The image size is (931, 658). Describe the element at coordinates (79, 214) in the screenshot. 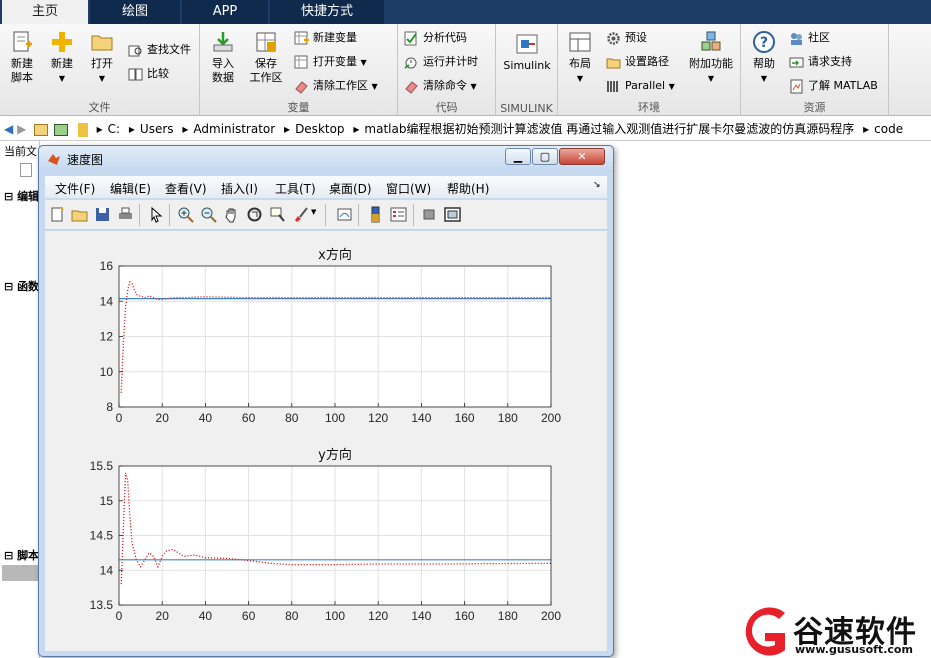

I see `open-file-icon` at that location.